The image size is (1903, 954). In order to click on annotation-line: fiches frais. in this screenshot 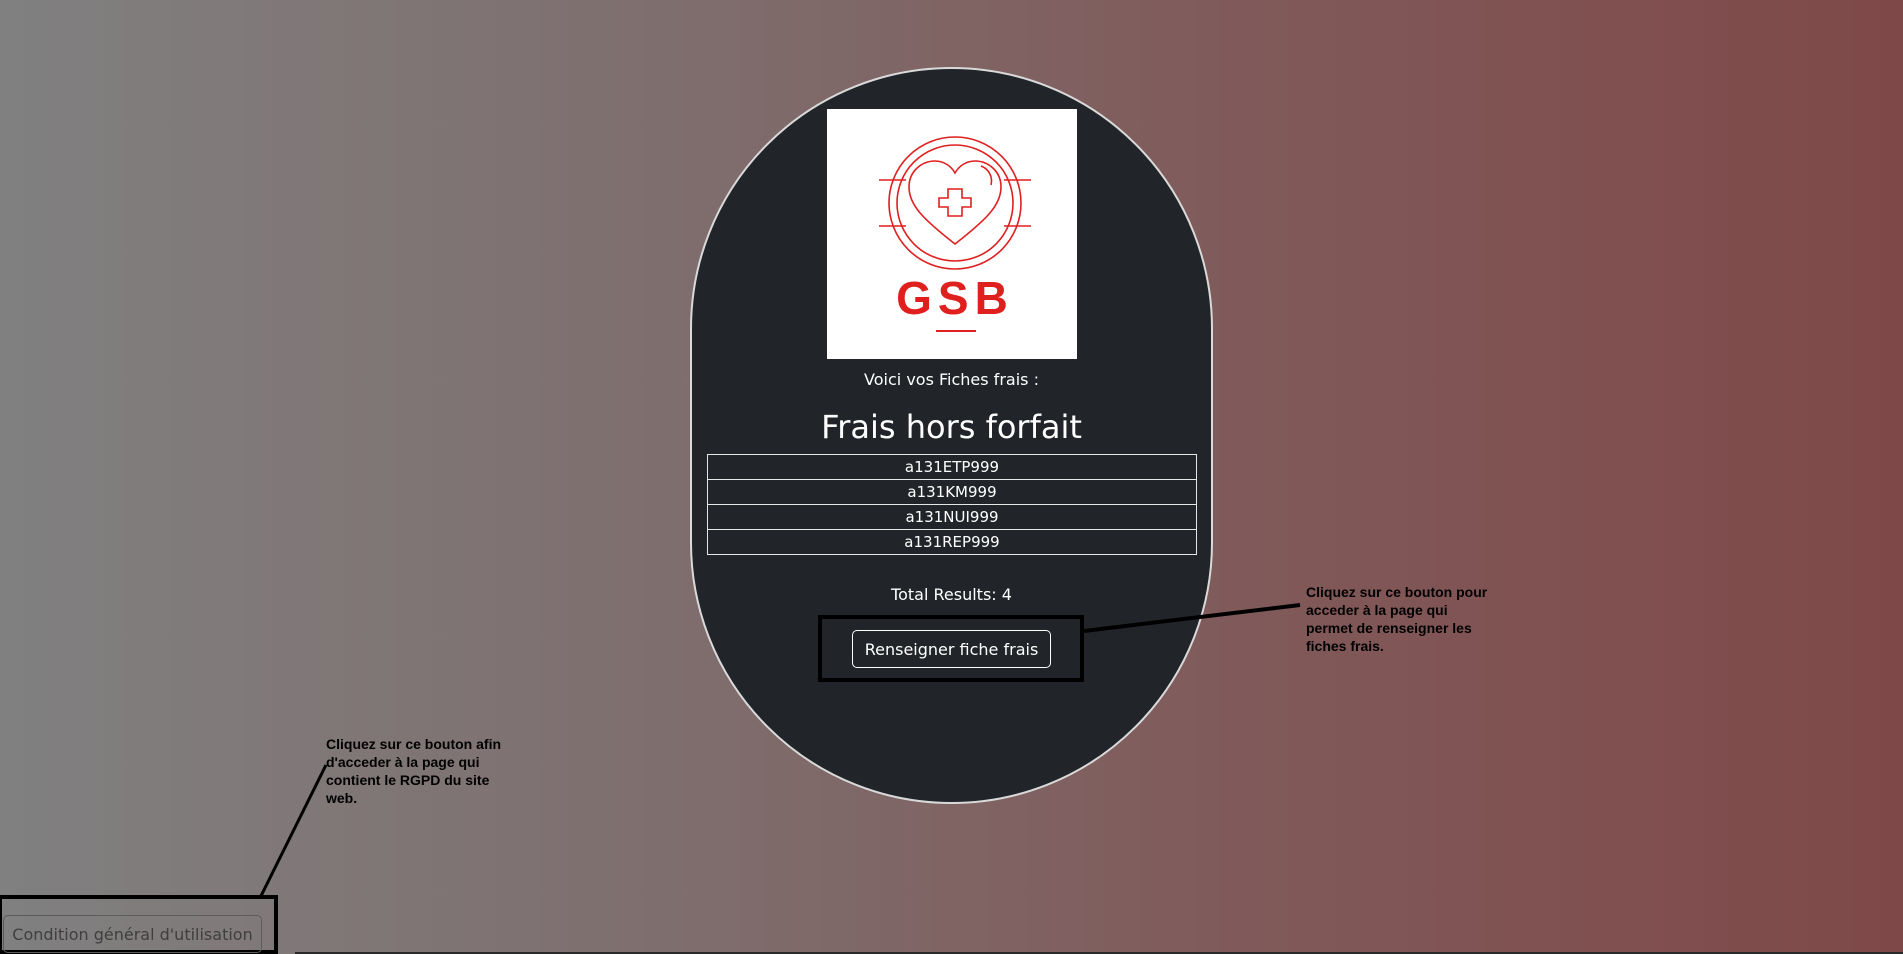, I will do `click(1345, 646)`.